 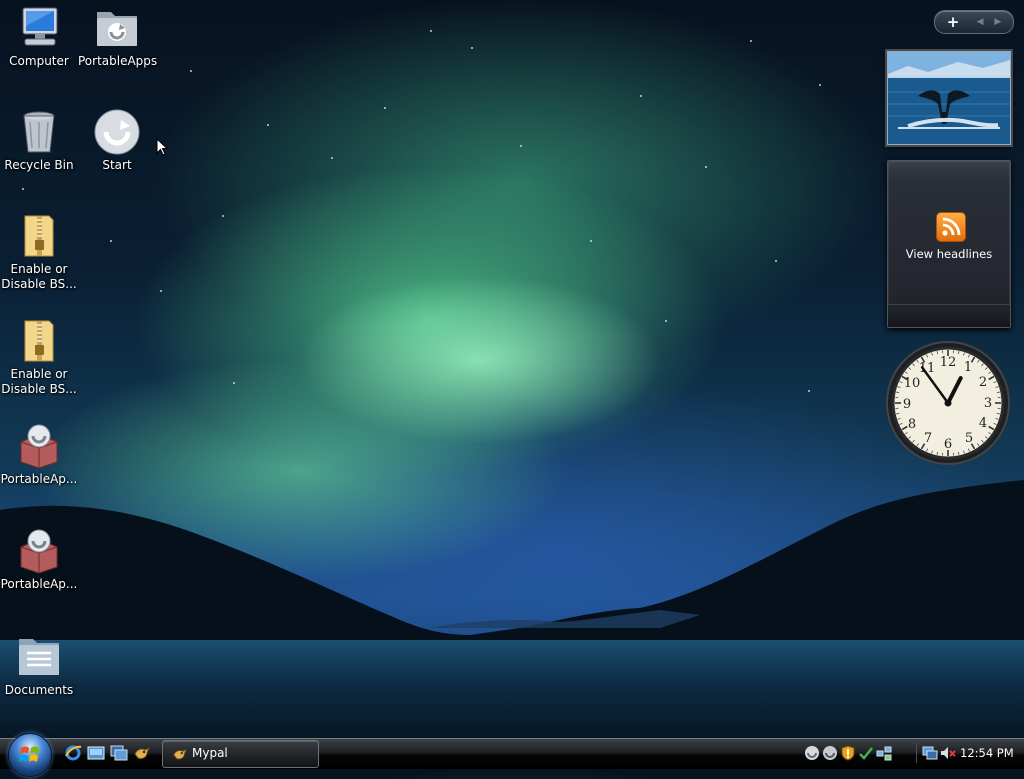 I want to click on show-desktop-icon, so click(x=96, y=753).